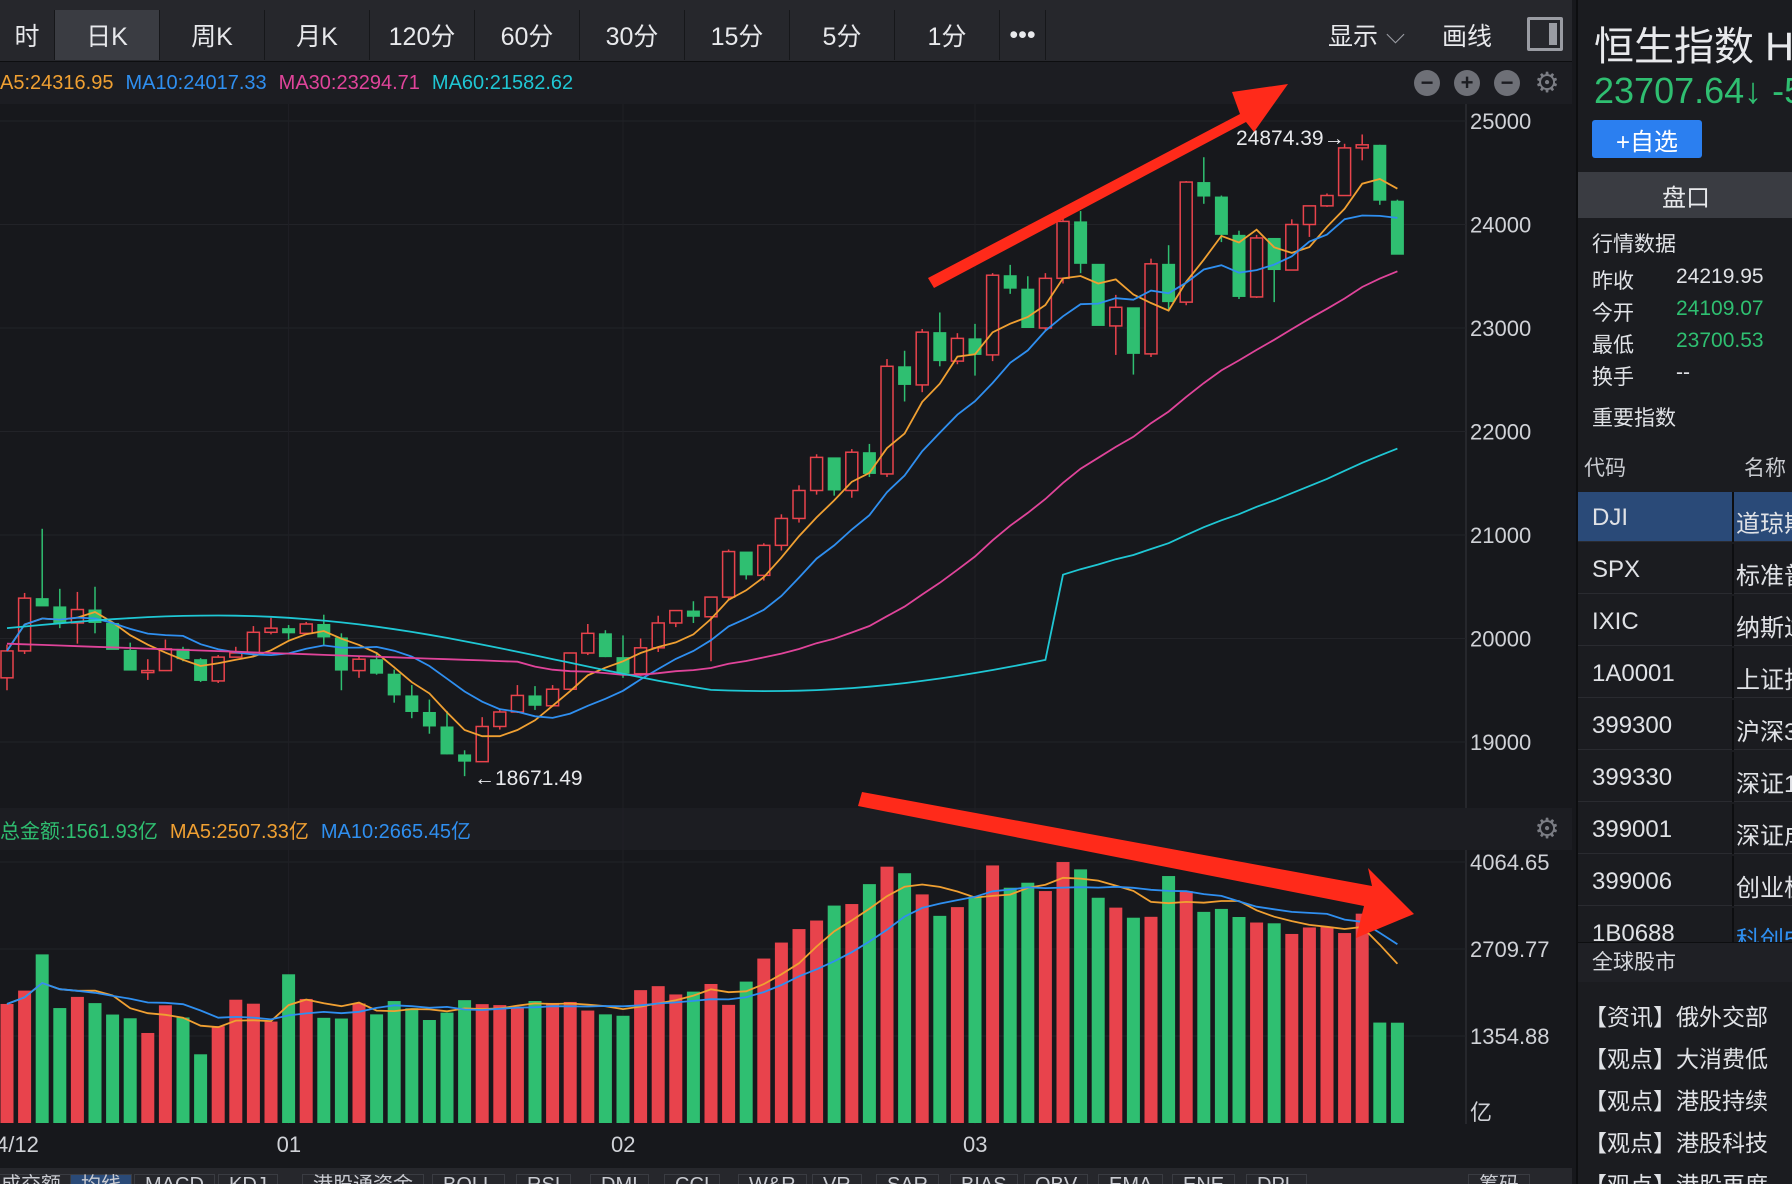 The width and height of the screenshot is (1792, 1184). Describe the element at coordinates (772, 1179) in the screenshot. I see `indicator-tab-9: W&R` at that location.